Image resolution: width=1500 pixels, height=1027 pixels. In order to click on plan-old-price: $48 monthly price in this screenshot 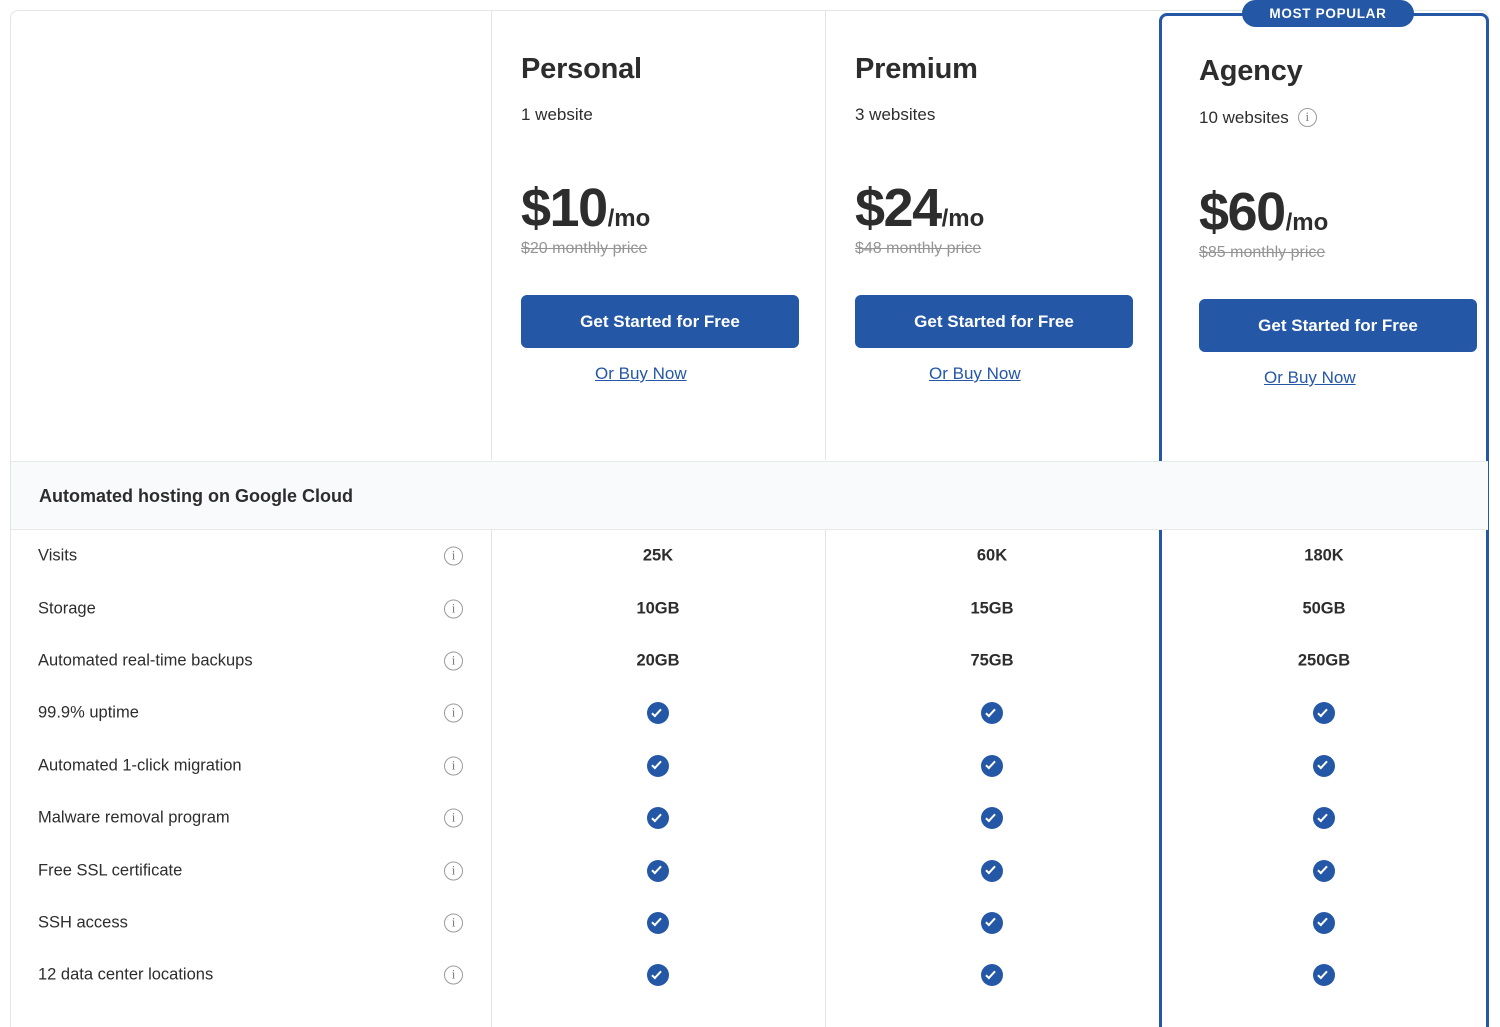, I will do `click(918, 248)`.